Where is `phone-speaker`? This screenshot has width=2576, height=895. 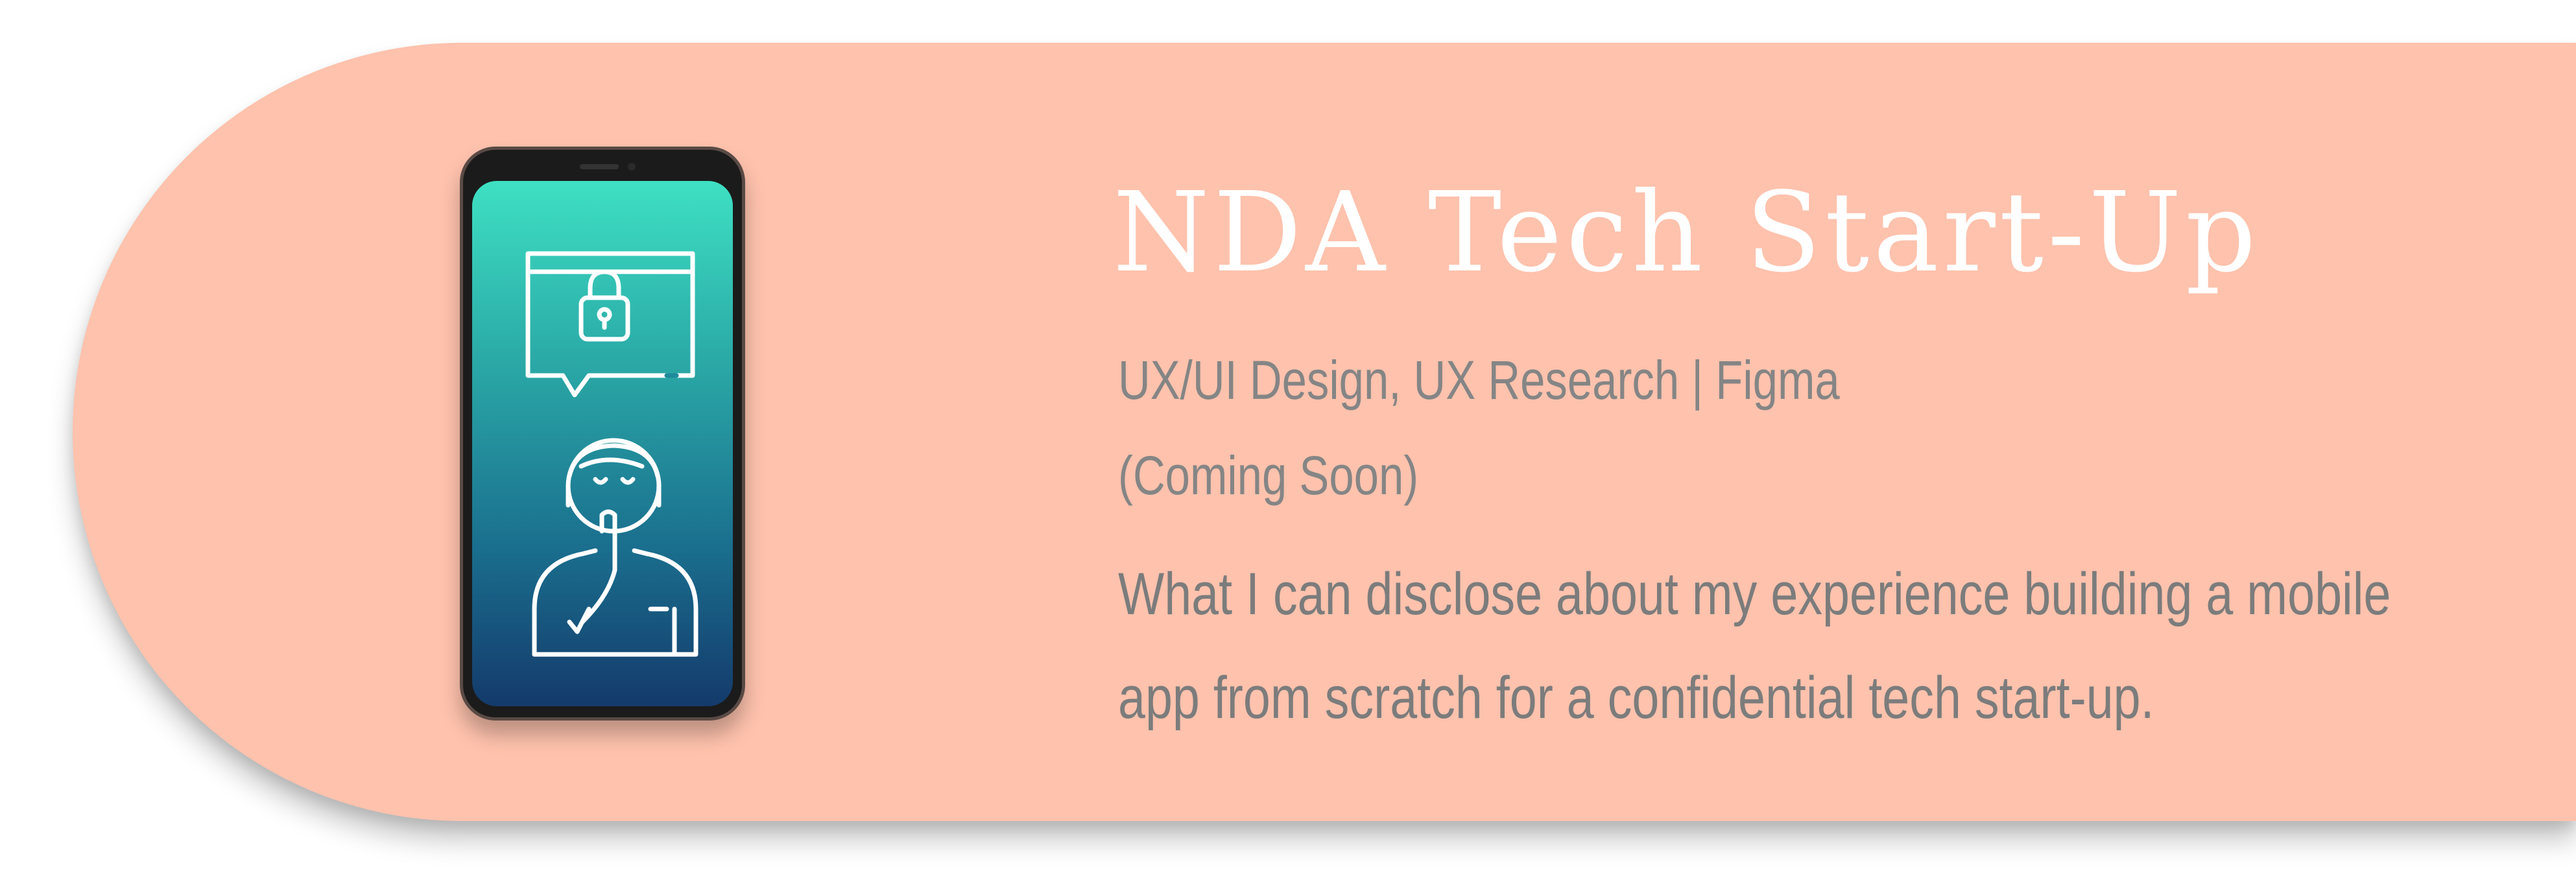 phone-speaker is located at coordinates (599, 166).